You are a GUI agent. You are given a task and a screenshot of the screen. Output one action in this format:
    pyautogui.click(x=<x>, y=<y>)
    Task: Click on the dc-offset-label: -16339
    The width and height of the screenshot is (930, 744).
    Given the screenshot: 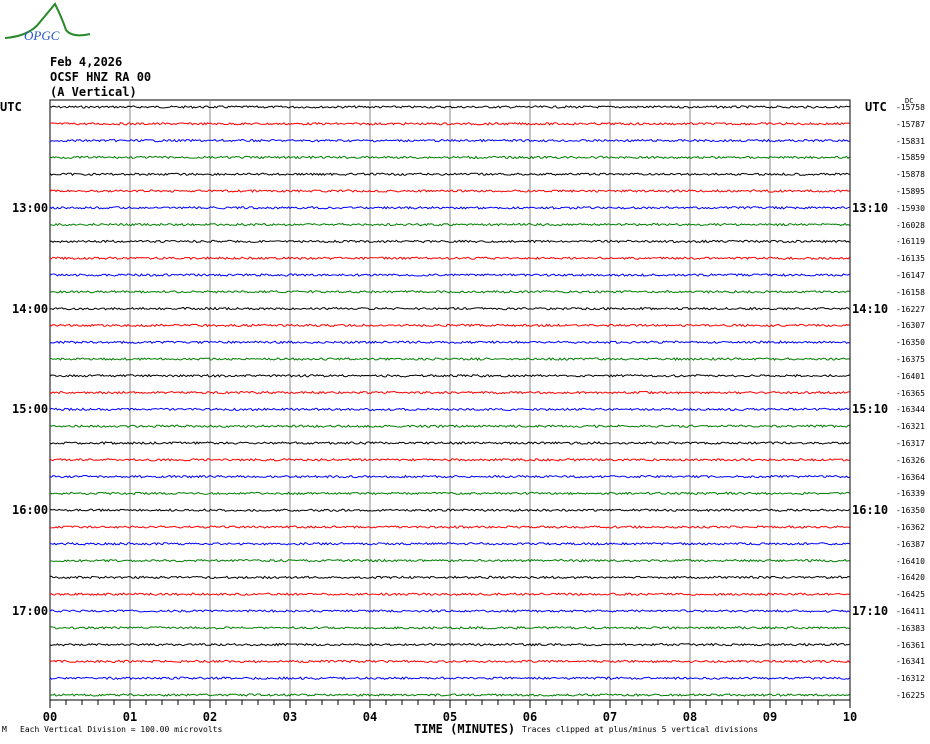 What is the action you would take?
    pyautogui.click(x=910, y=494)
    